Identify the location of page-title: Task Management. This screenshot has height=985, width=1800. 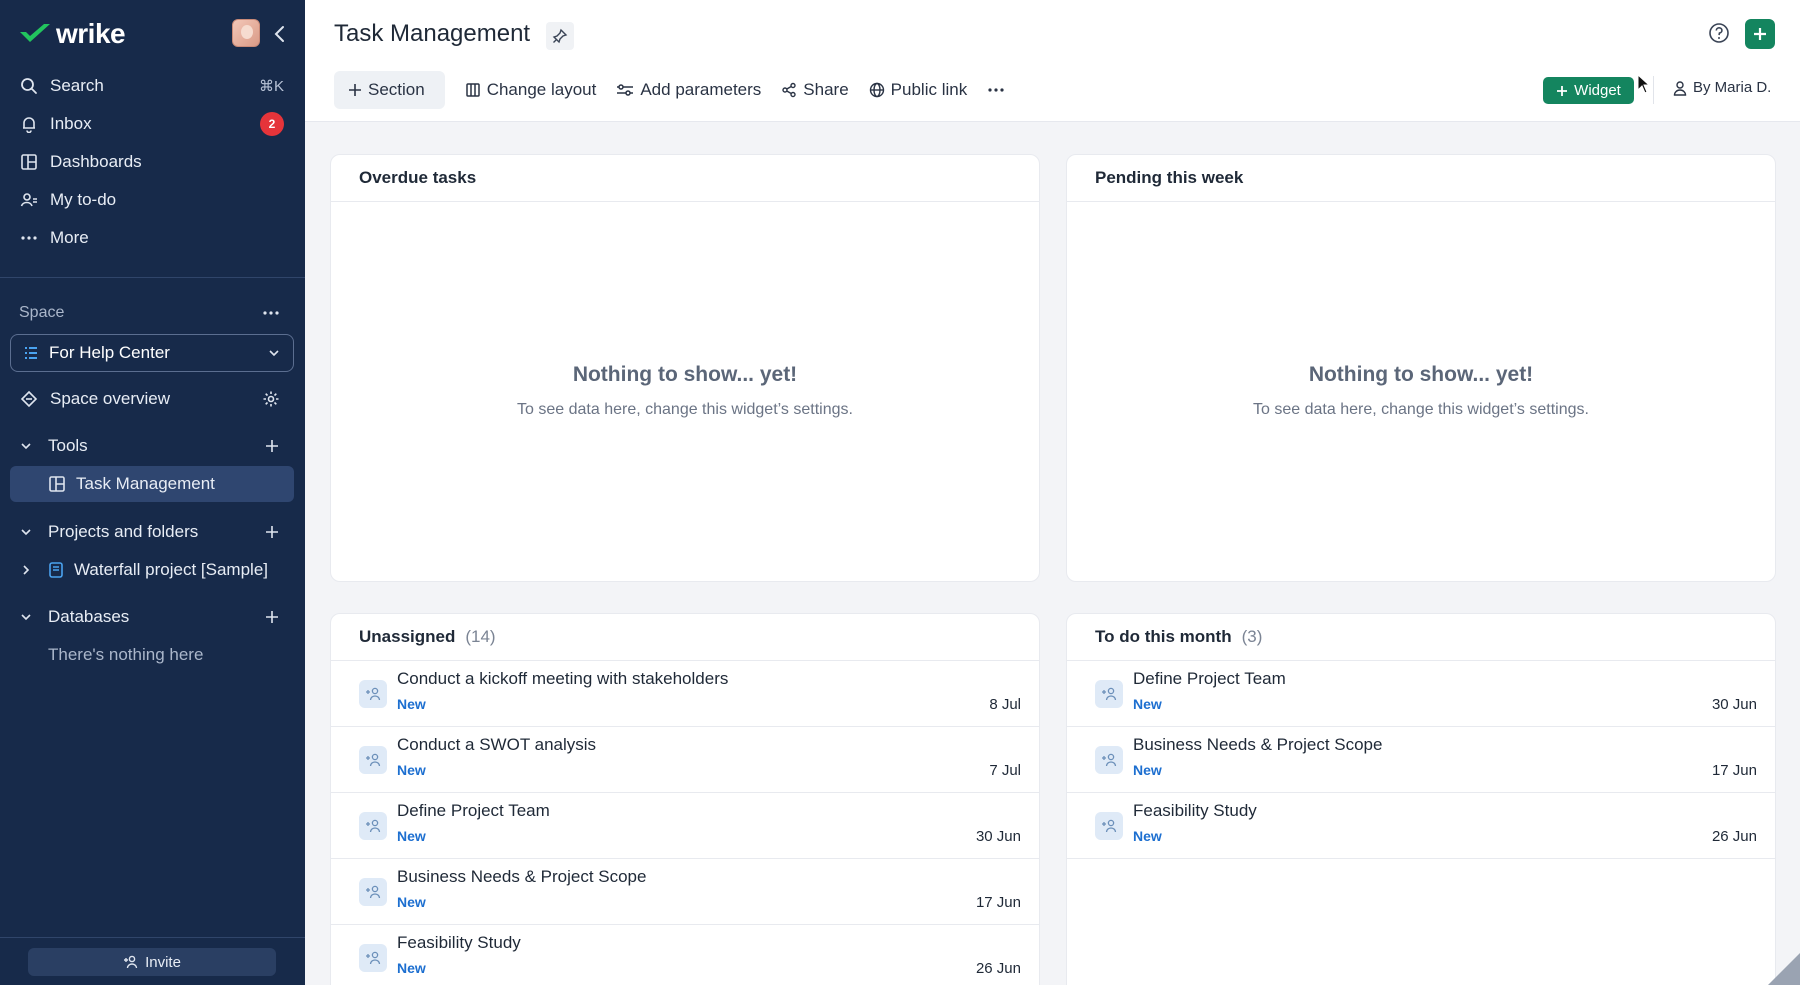
(432, 33).